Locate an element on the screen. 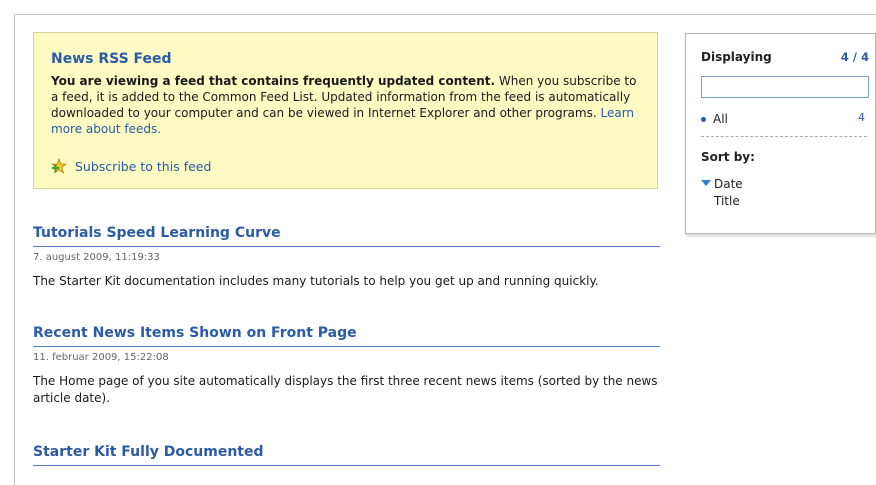  article-item: Starter Kit Fully Documented is located at coordinates (346, 454).